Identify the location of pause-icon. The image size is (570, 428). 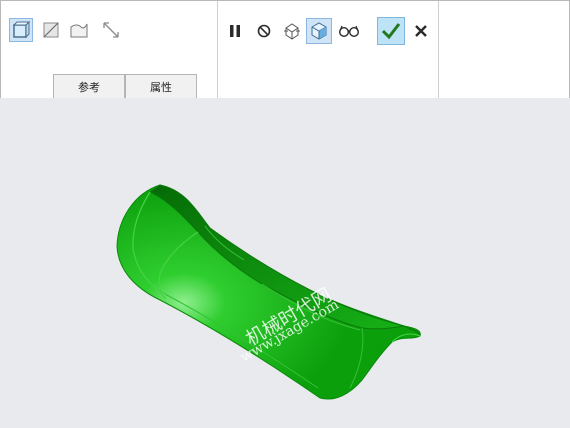
(235, 31).